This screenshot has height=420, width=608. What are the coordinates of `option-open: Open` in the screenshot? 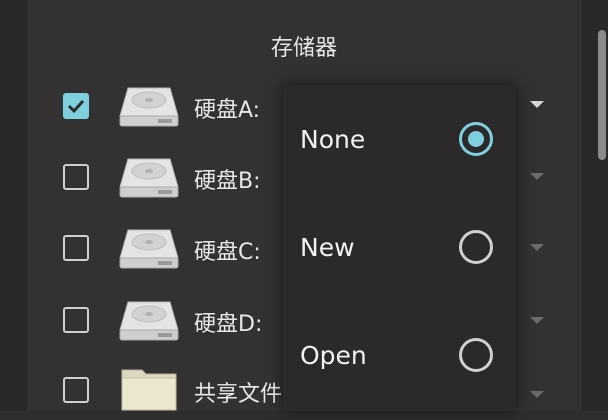 It's located at (399, 355).